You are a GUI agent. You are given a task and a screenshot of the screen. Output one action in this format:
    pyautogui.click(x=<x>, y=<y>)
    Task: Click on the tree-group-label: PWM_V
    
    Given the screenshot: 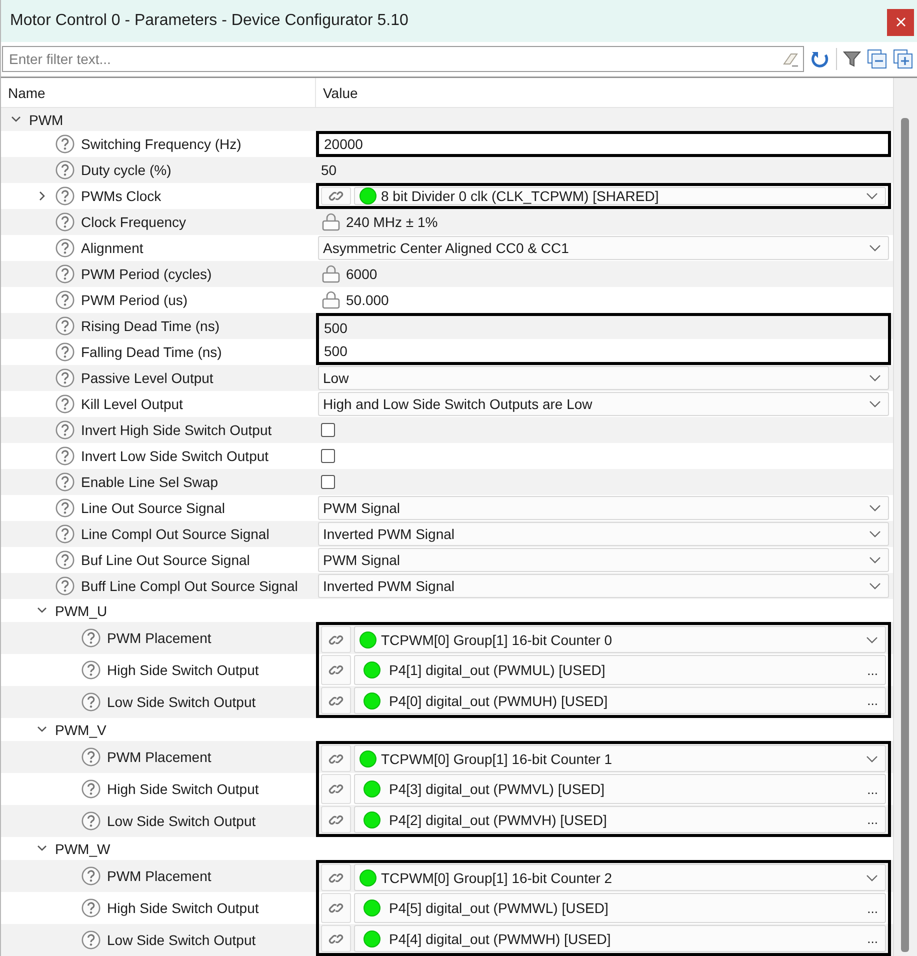 What is the action you would take?
    pyautogui.click(x=80, y=730)
    